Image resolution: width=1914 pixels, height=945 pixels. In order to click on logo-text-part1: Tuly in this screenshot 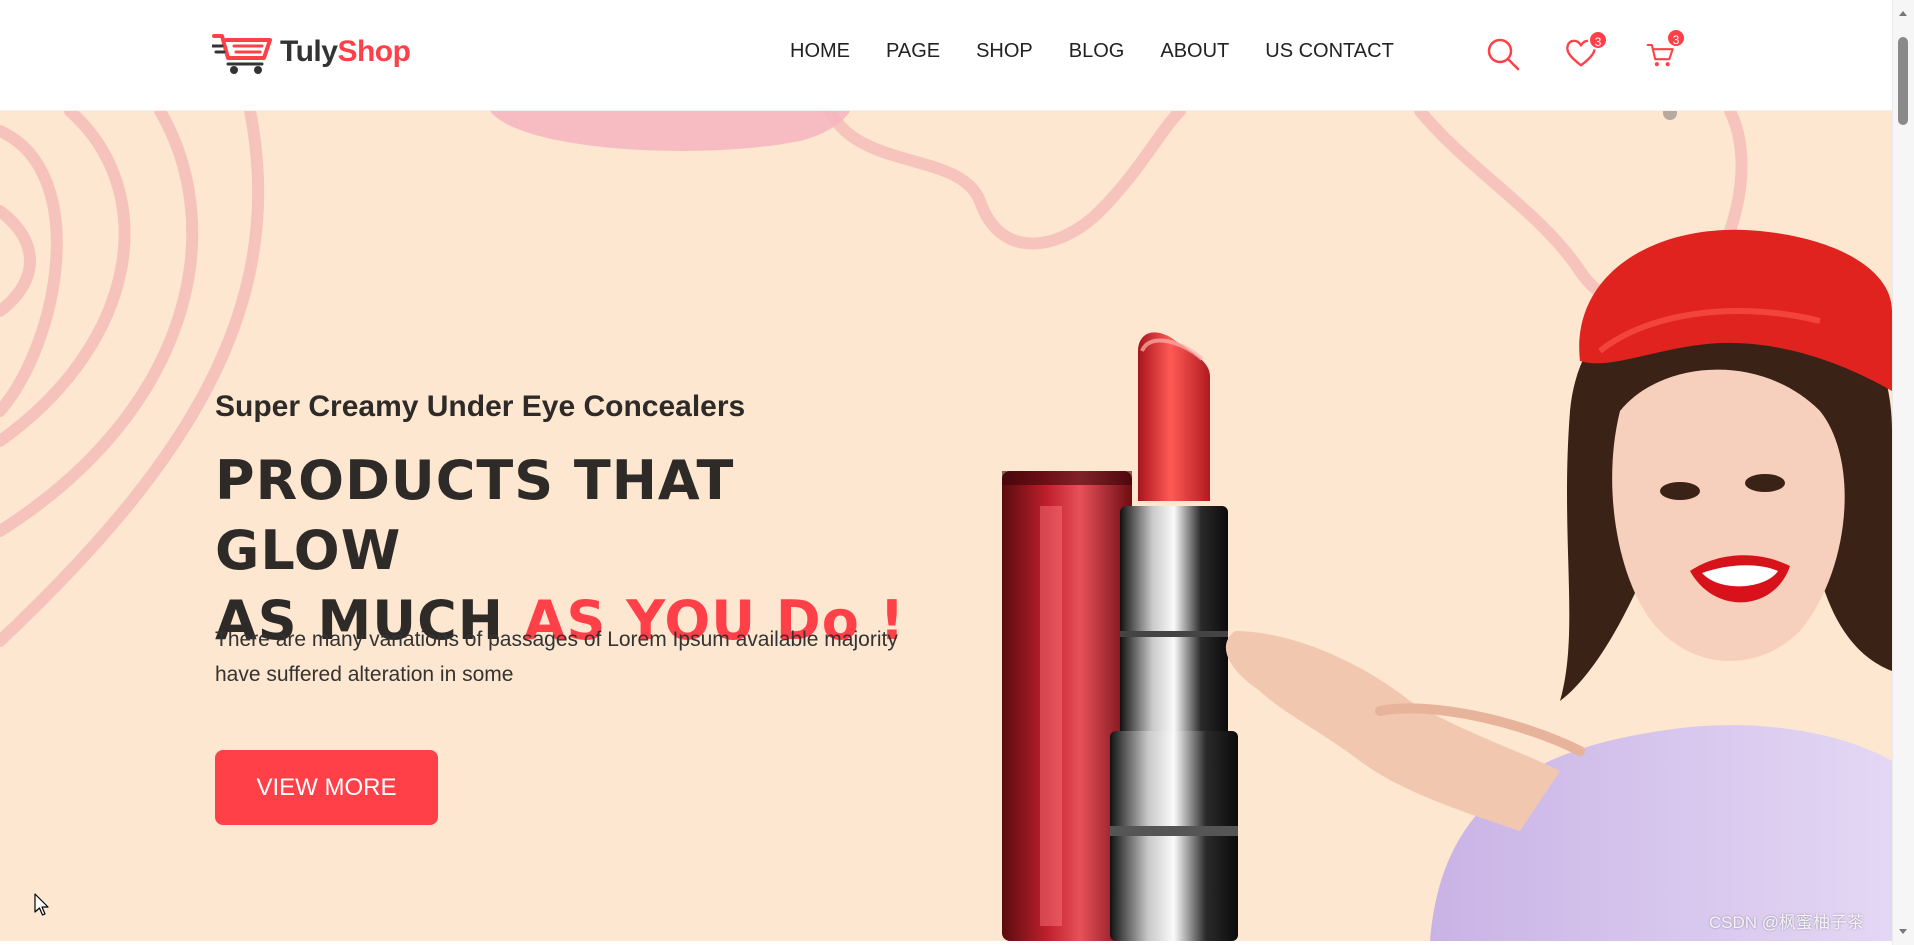, I will do `click(309, 51)`.